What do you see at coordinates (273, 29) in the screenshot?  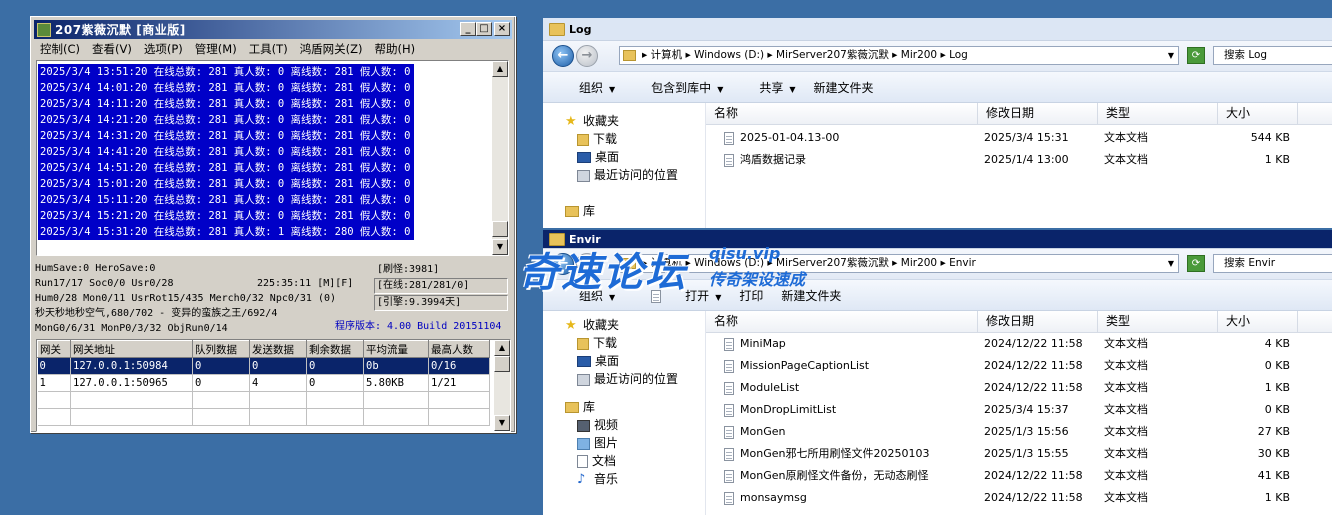 I see `server-titlebar: 207紫薇沉默 [商业版] _ □ ×` at bounding box center [273, 29].